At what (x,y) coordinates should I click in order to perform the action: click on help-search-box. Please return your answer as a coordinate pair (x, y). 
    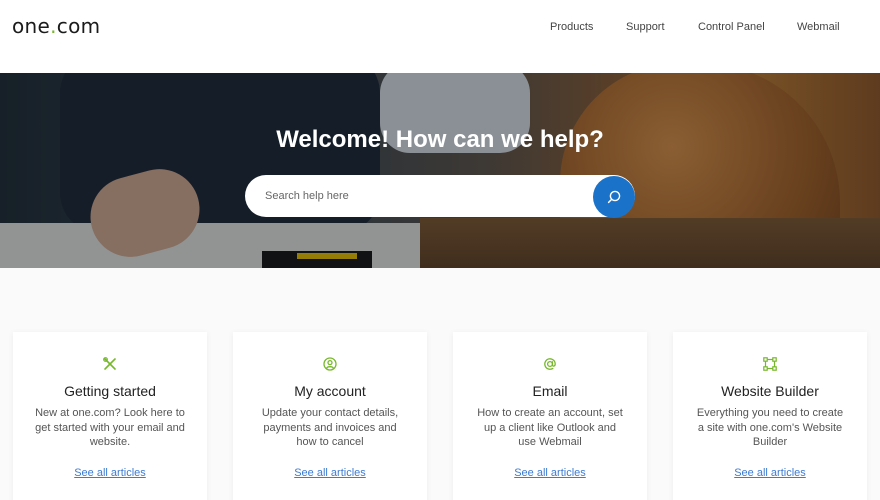
    Looking at the image, I should click on (440, 196).